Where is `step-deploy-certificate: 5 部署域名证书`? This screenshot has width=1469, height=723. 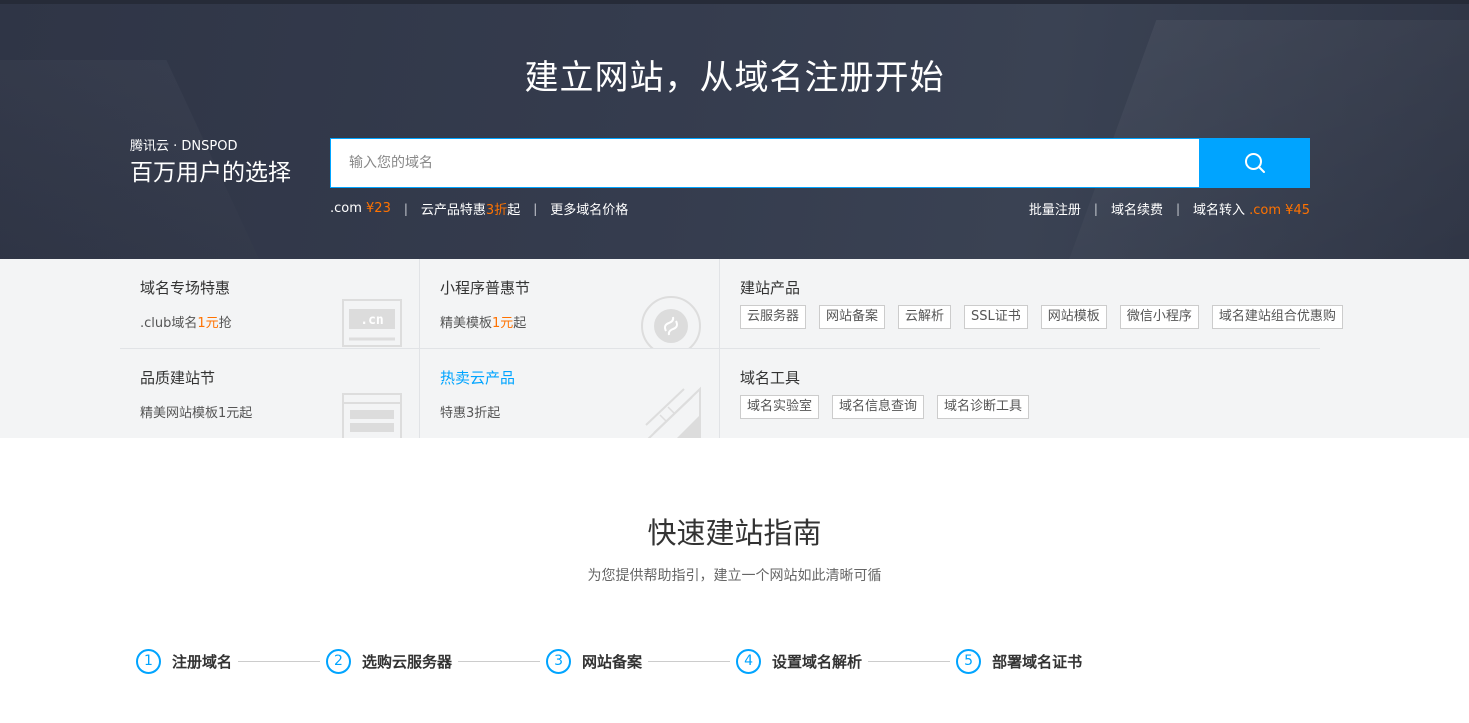
step-deploy-certificate: 5 部署域名证书 is located at coordinates (1019, 661).